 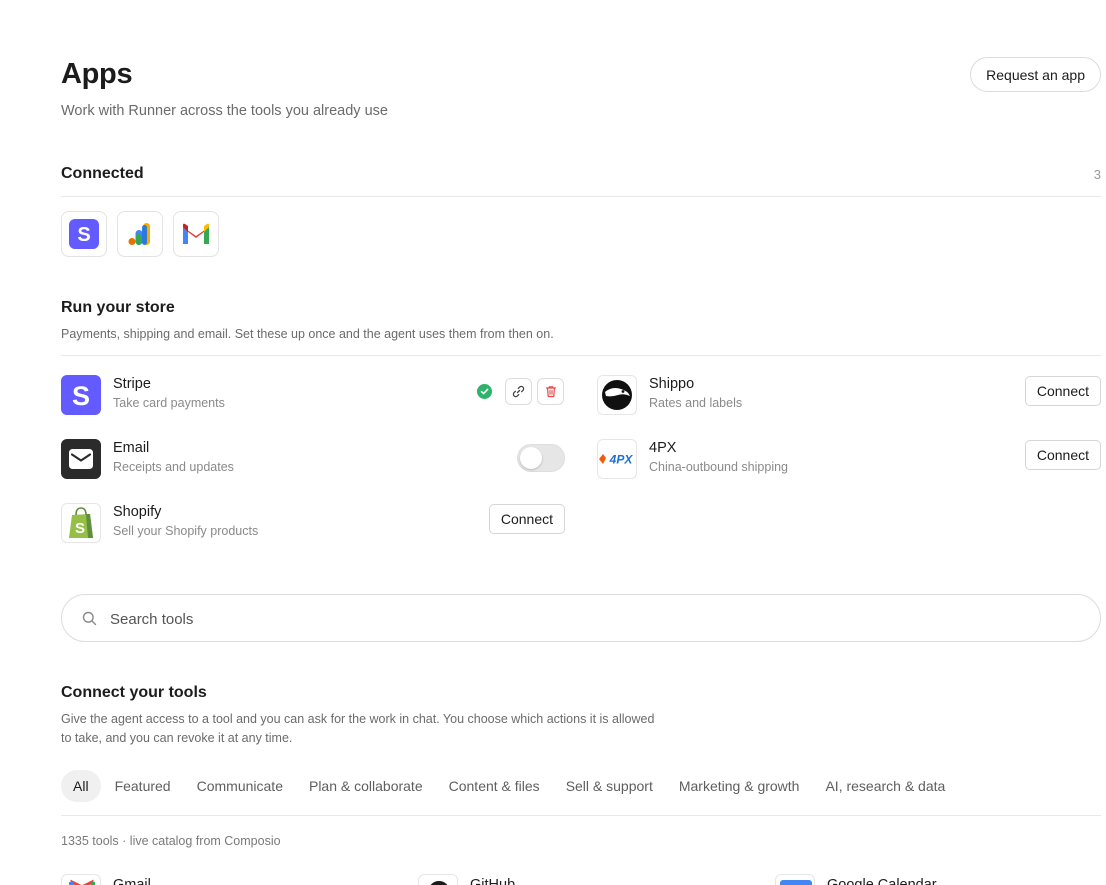 I want to click on search-icon, so click(x=89, y=618).